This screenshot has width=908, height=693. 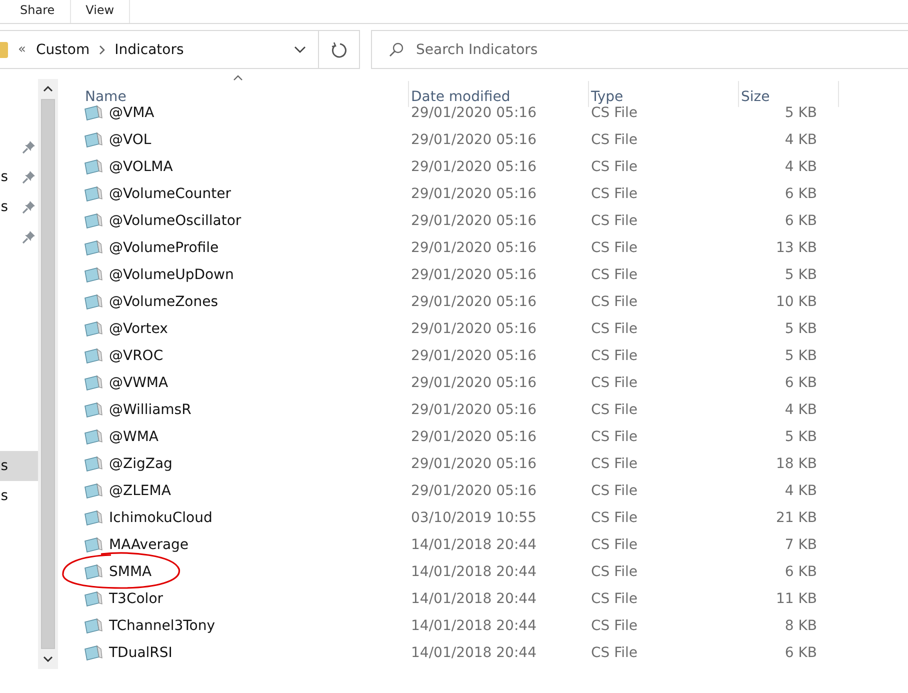 I want to click on file-name-cell: @WMA, so click(x=246, y=436).